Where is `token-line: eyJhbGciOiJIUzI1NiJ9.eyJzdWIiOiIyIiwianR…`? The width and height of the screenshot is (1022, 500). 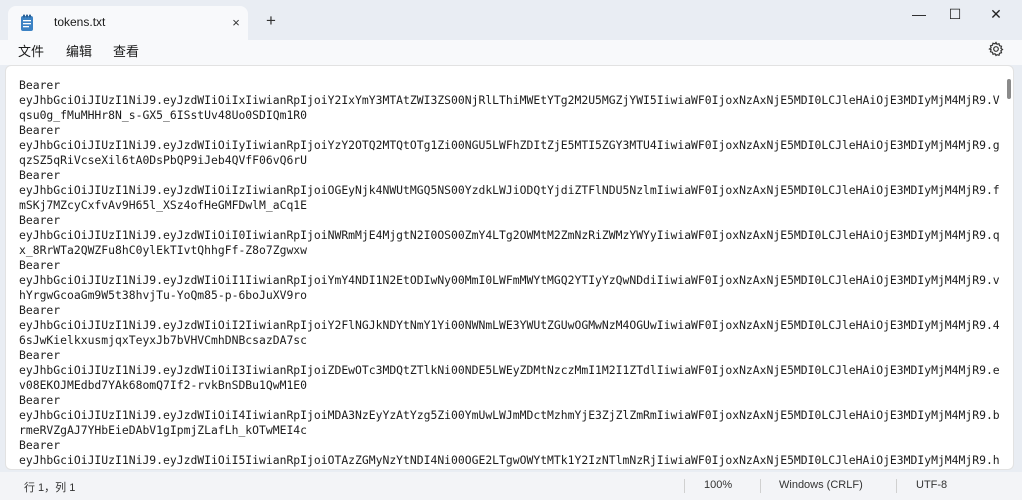 token-line: eyJhbGciOiJIUzI1NiJ9.eyJzdWIiOiIyIiwianR… is located at coordinates (510, 145).